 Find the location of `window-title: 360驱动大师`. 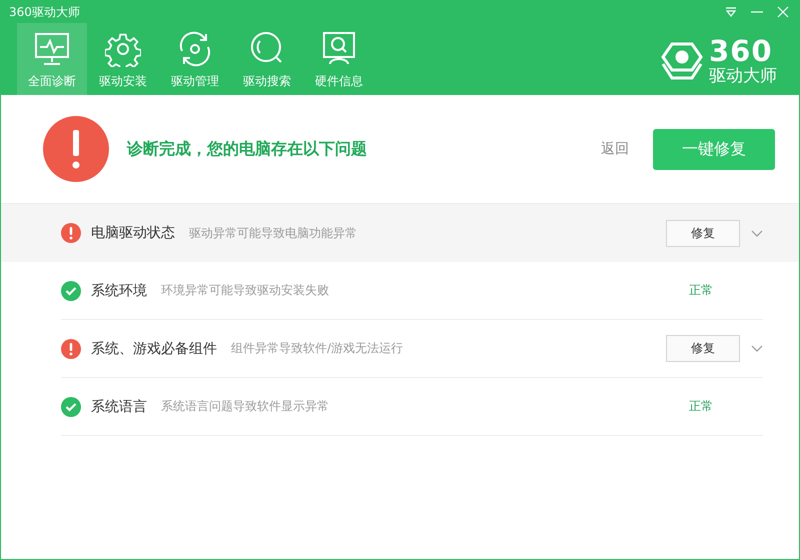

window-title: 360驱动大师 is located at coordinates (45, 12).